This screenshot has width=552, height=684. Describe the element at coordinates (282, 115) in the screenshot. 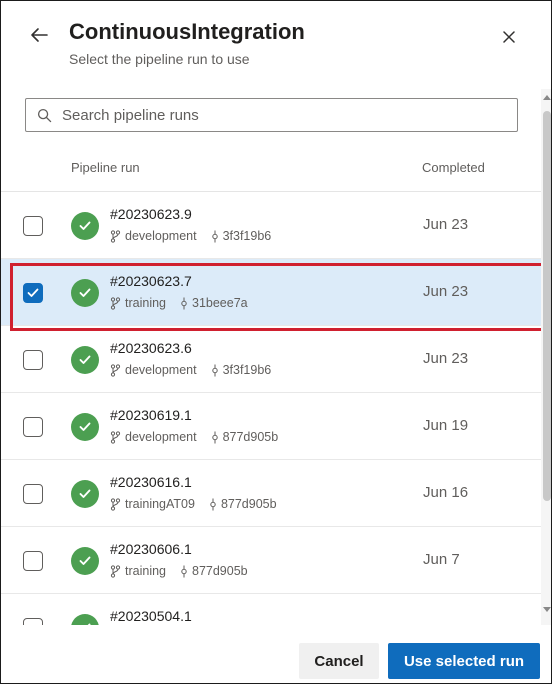

I see `search-input` at that location.